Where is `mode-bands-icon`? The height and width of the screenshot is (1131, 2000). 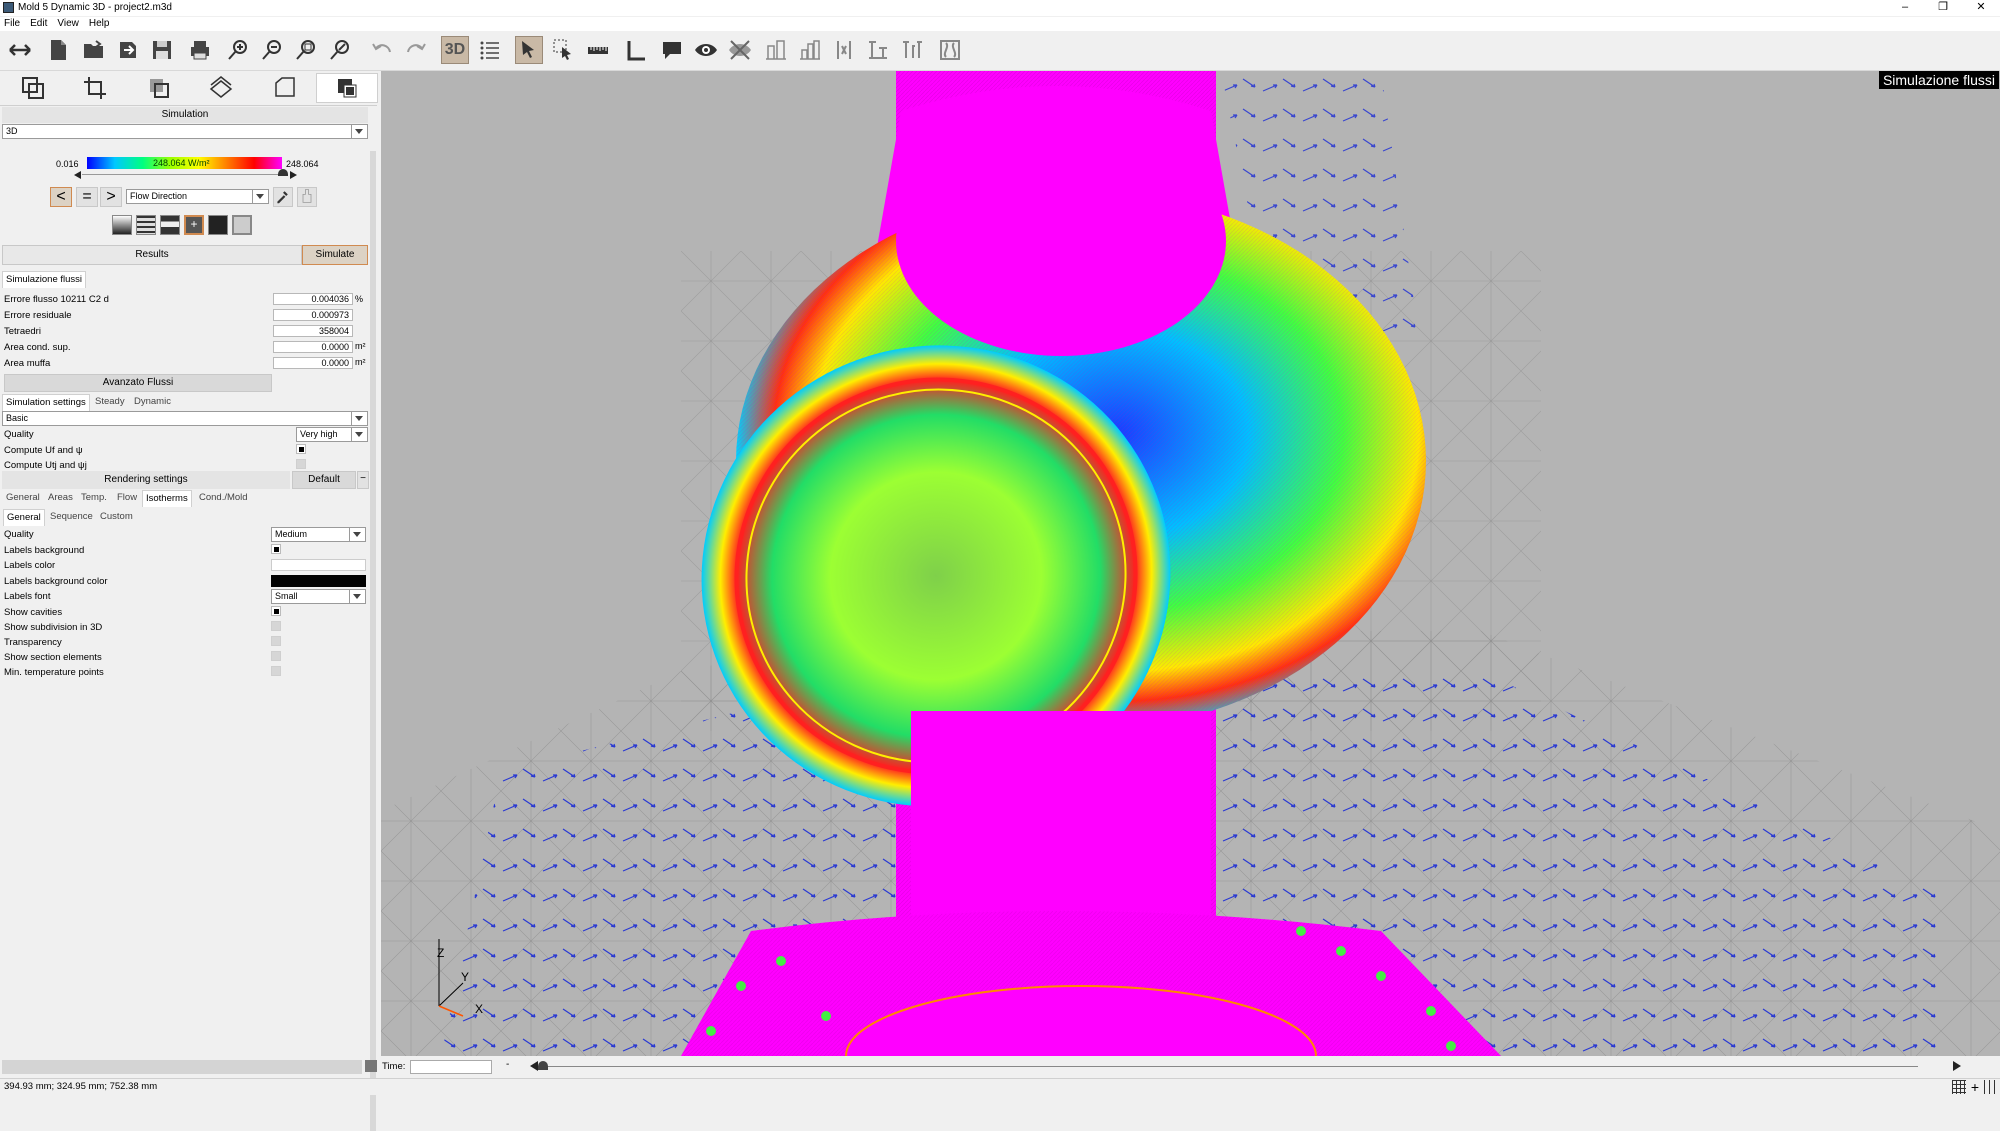 mode-bands-icon is located at coordinates (170, 225).